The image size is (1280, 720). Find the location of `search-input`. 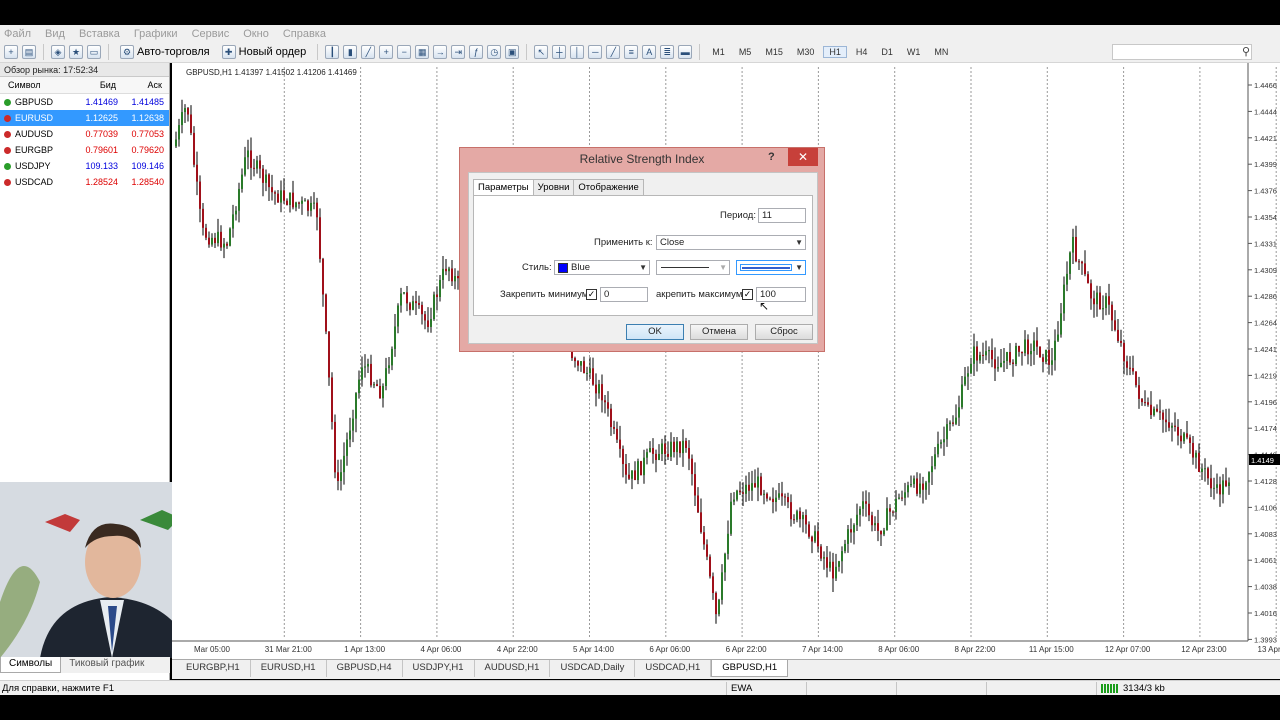

search-input is located at coordinates (1182, 52).